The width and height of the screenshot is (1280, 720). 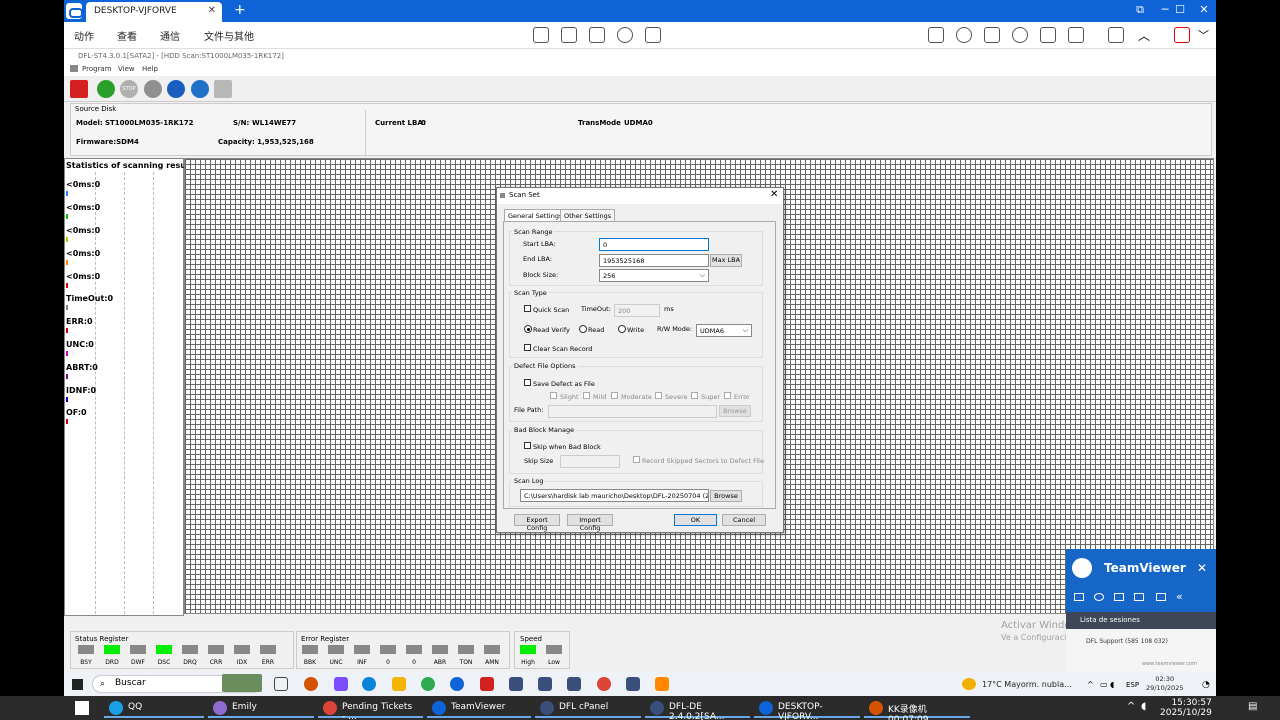 I want to click on headset-icon, so click(x=1099, y=597).